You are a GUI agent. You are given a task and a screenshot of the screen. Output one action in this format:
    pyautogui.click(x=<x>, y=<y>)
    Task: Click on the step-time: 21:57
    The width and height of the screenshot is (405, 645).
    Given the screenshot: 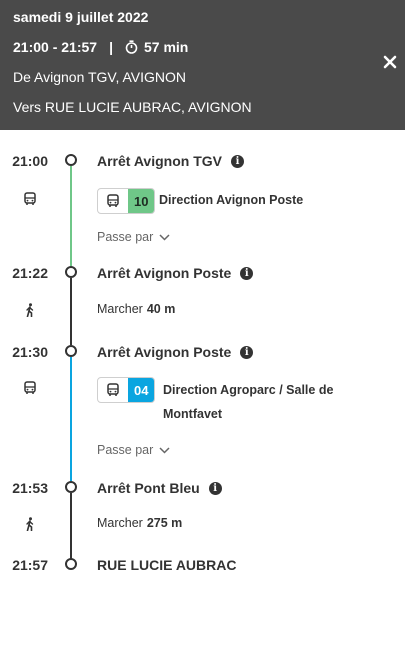 What is the action you would take?
    pyautogui.click(x=30, y=565)
    